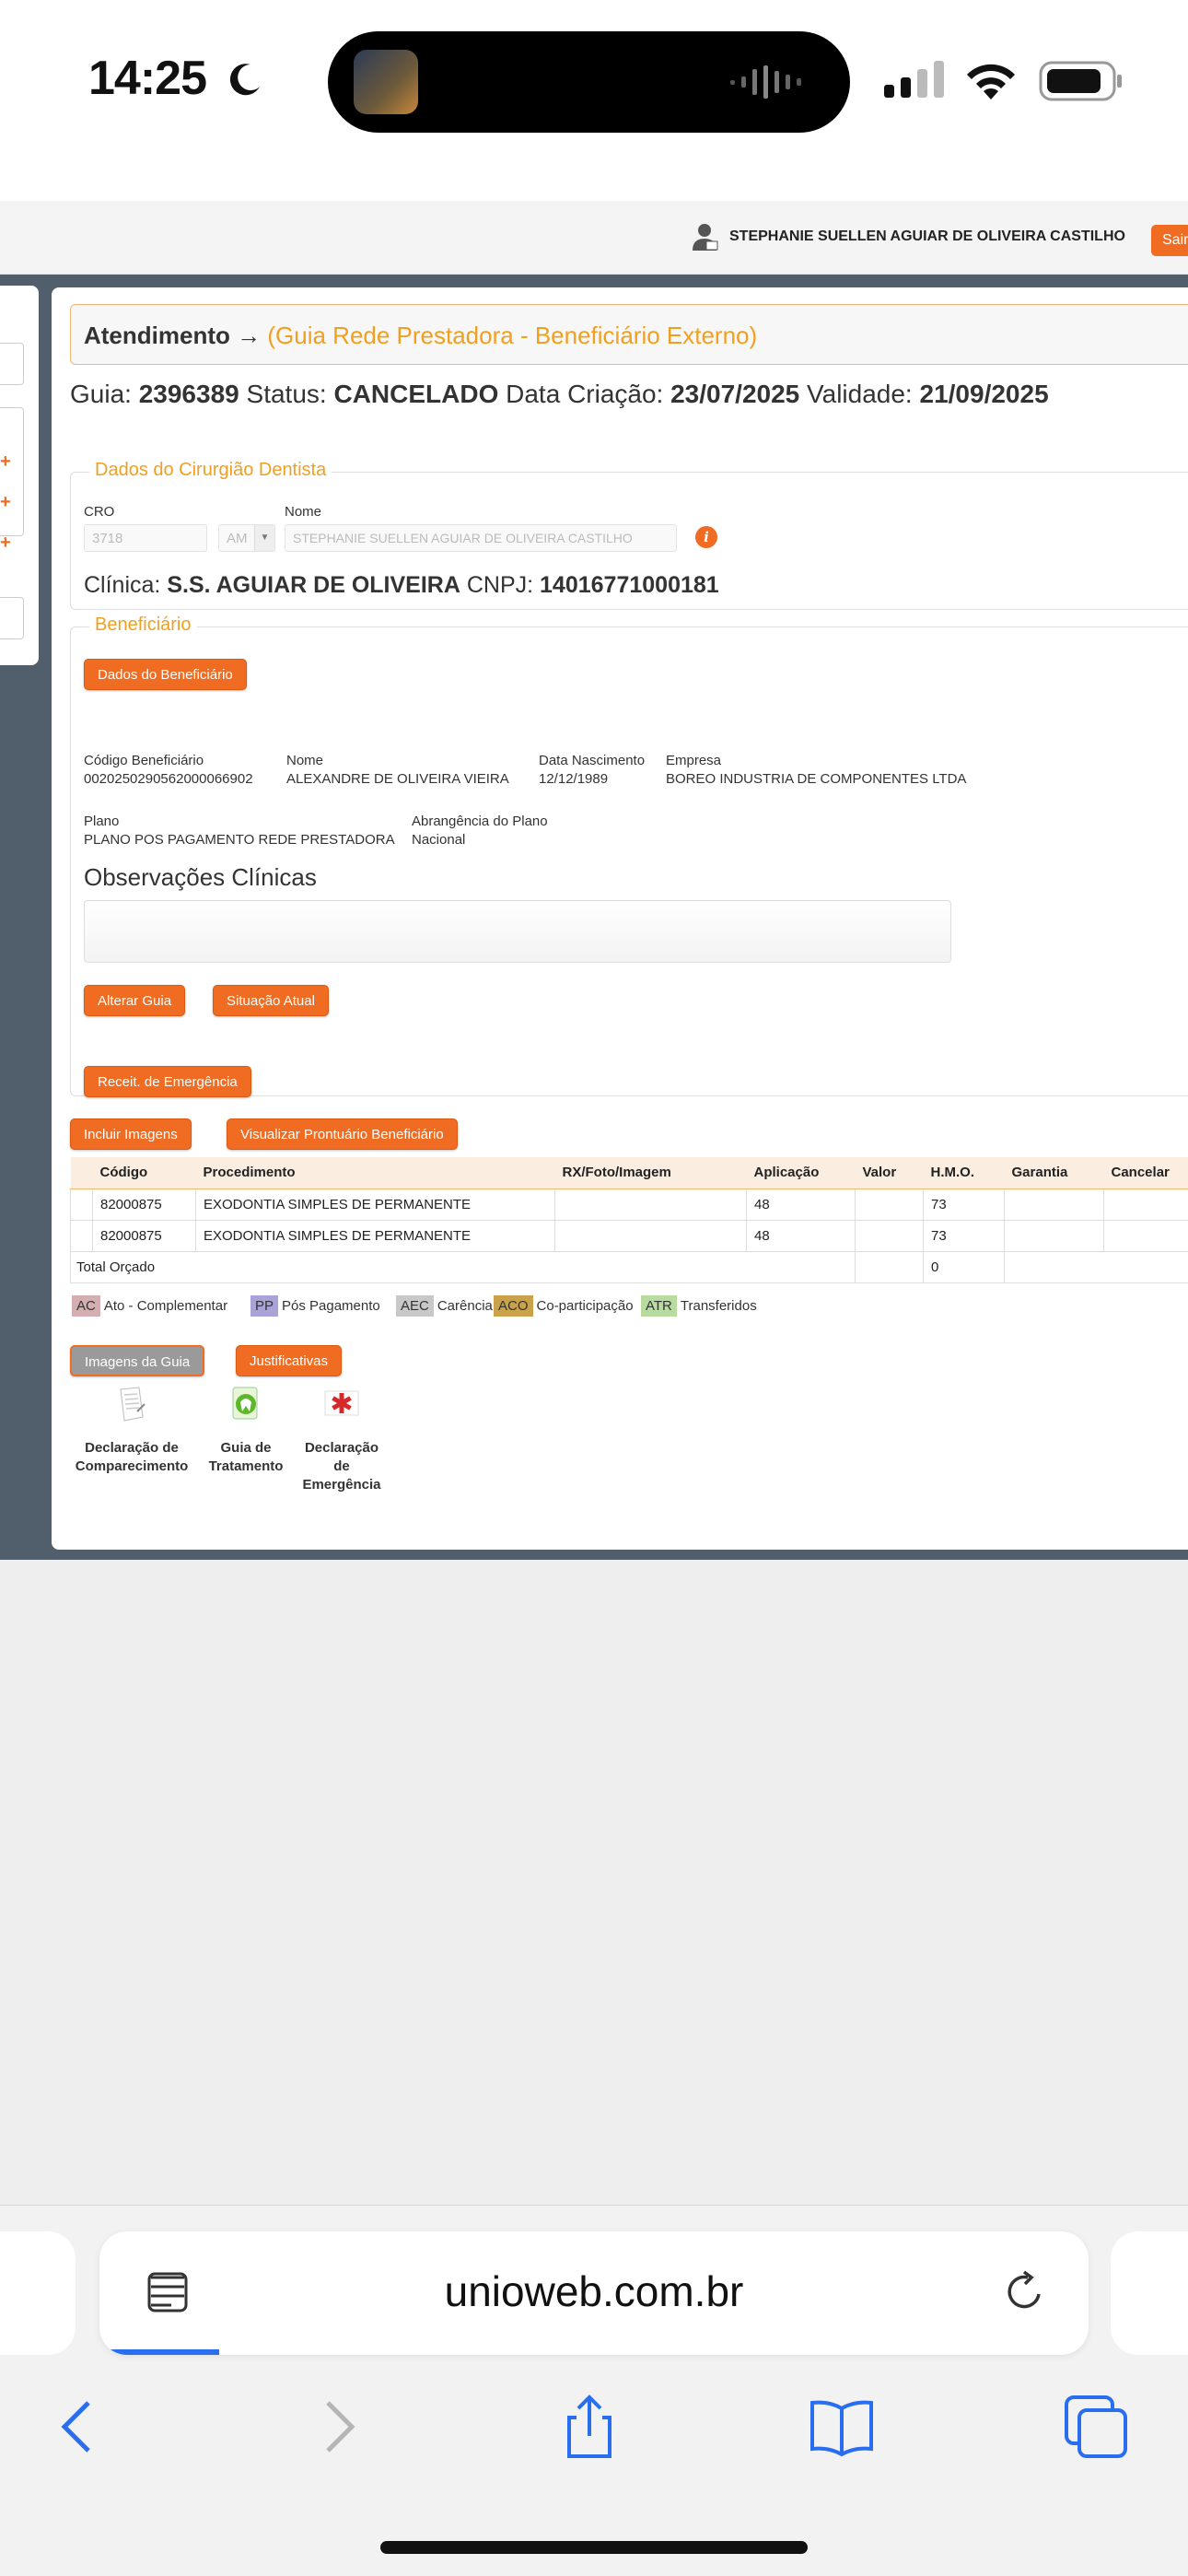 This screenshot has width=1188, height=2576. What do you see at coordinates (1169, 240) in the screenshot?
I see `logout-button: Sair` at bounding box center [1169, 240].